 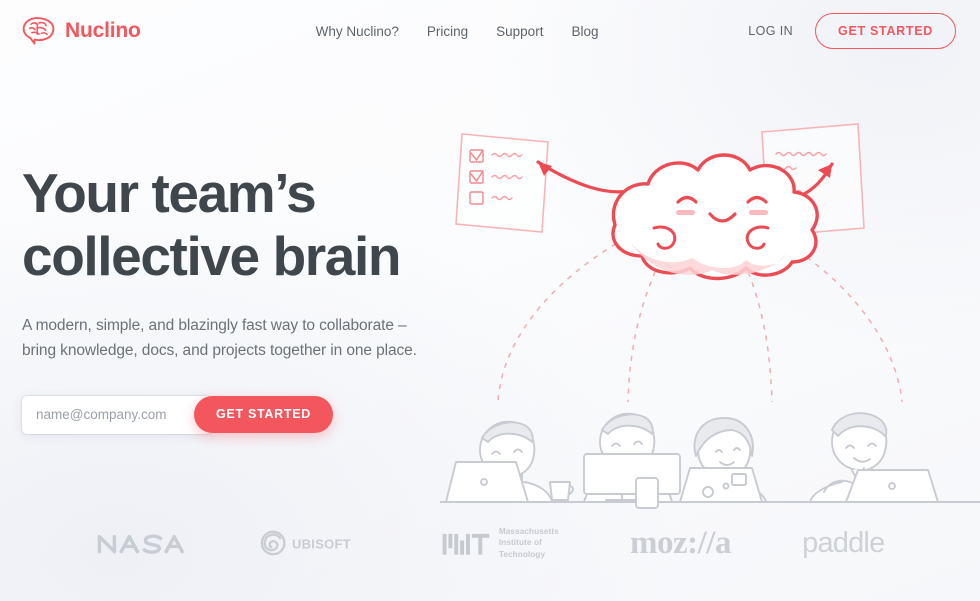 I want to click on nav-pricing: Pricing, so click(x=447, y=31).